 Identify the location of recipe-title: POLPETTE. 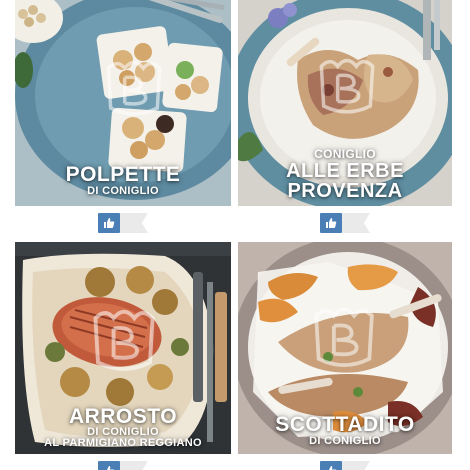
(123, 175).